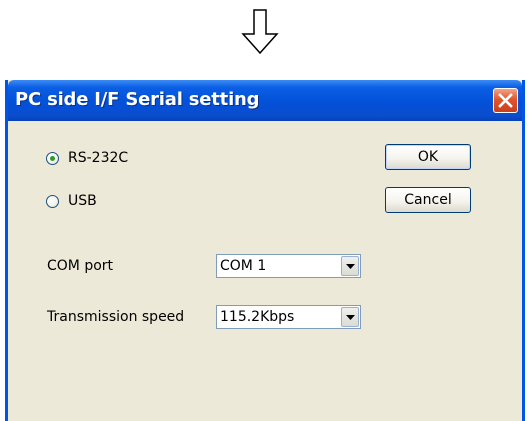 This screenshot has height=421, width=530. I want to click on radio-button-selected, so click(52, 158).